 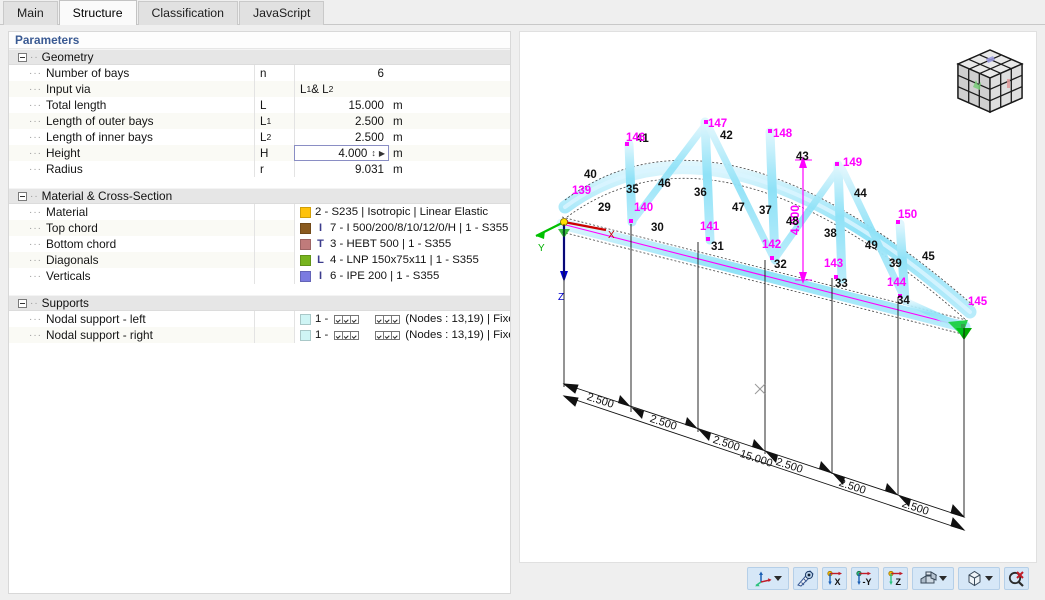 What do you see at coordinates (1016, 578) in the screenshot?
I see `reset-zoom-button` at bounding box center [1016, 578].